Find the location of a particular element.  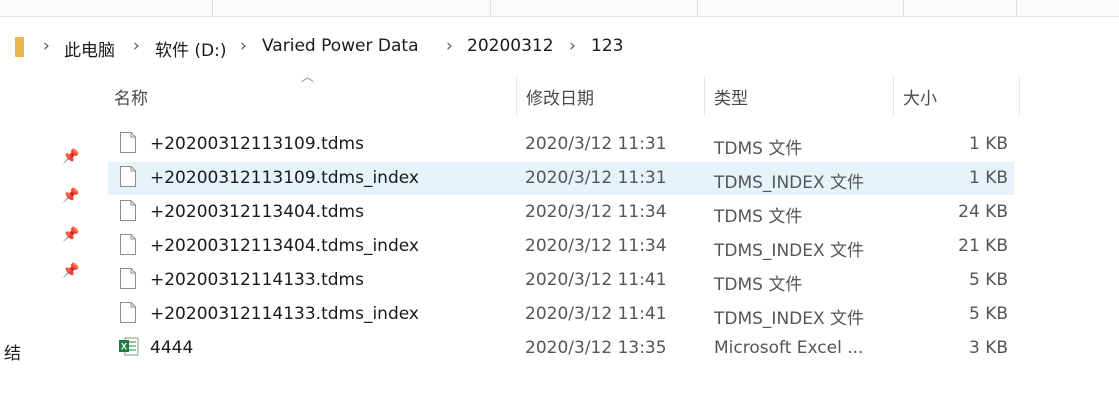

ribbon-strip is located at coordinates (559, 8).